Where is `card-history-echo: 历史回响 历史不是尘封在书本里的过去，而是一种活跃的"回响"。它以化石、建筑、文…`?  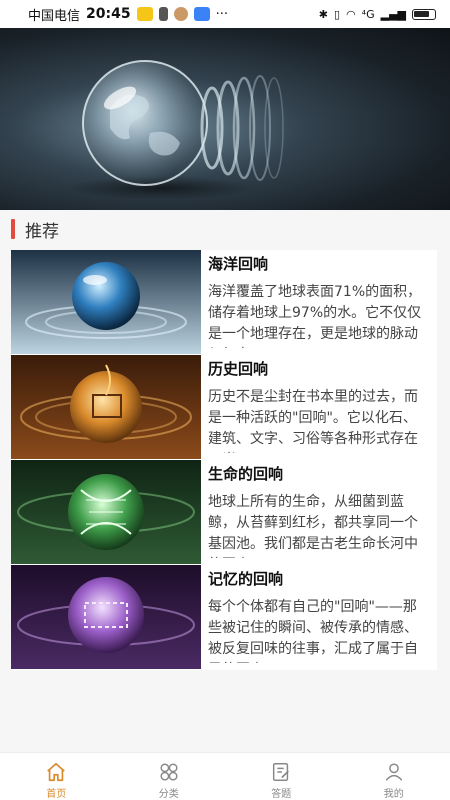 card-history-echo: 历史回响 历史不是尘封在书本里的过去，而是一种活跃的"回响"。它以化石、建筑、文… is located at coordinates (224, 407).